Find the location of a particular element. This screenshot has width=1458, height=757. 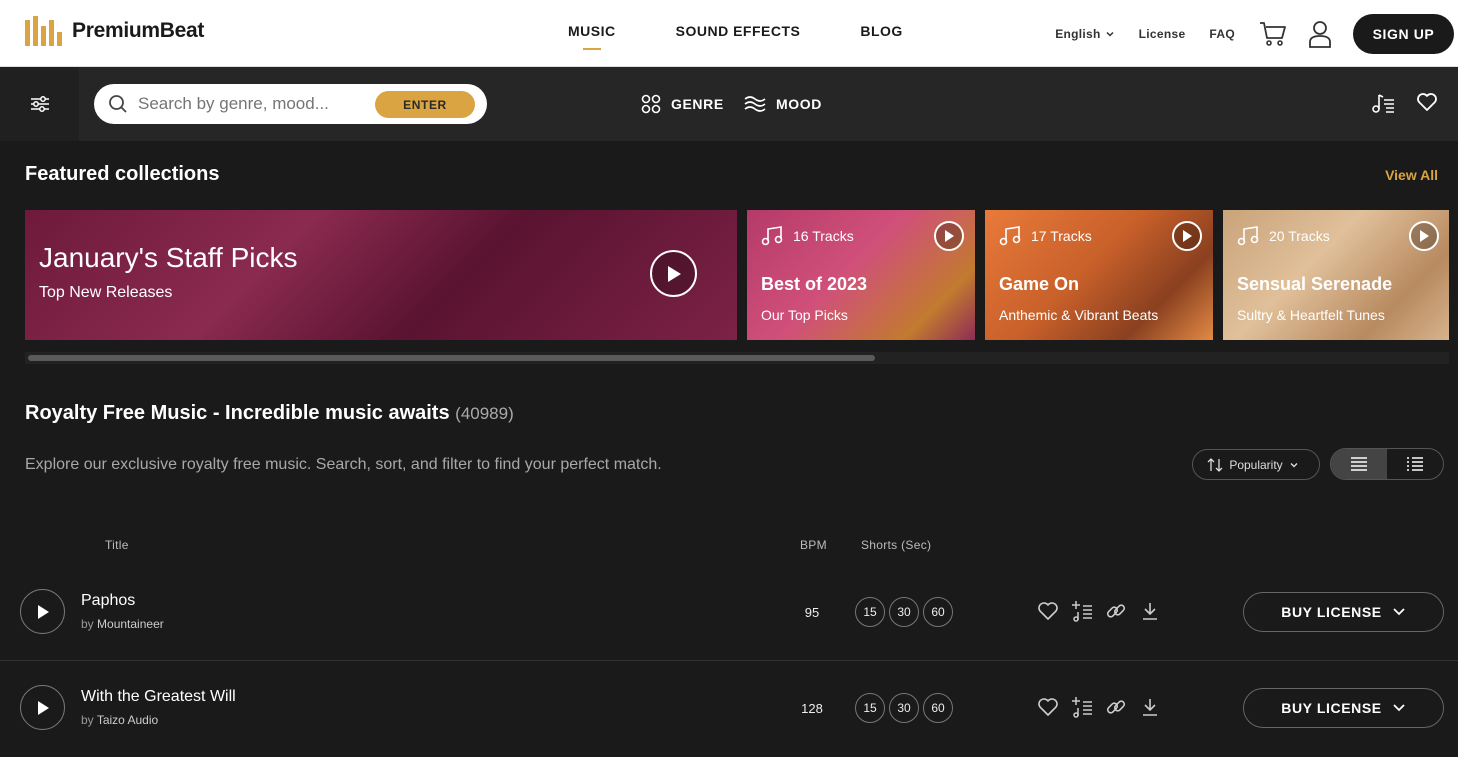

search-input is located at coordinates (250, 104).